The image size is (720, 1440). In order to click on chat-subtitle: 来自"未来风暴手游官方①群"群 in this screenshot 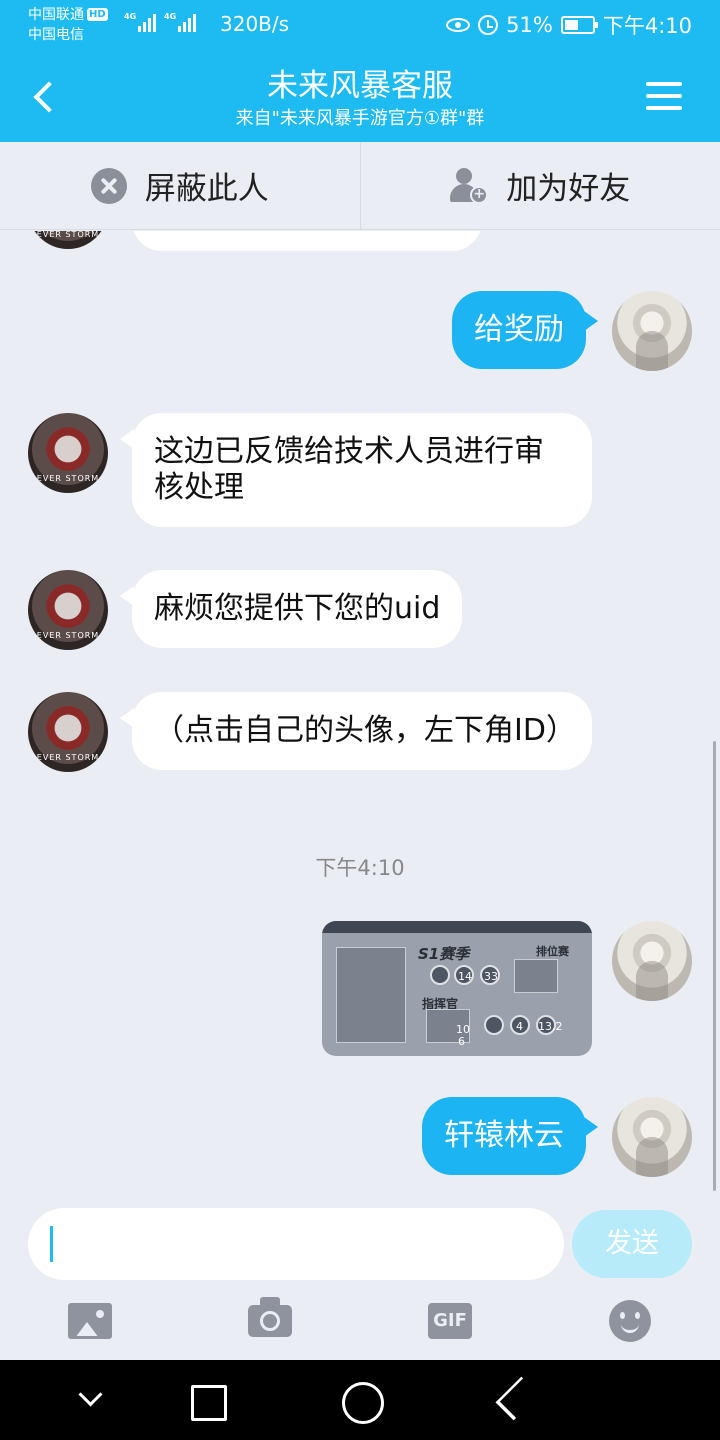, I will do `click(360, 118)`.